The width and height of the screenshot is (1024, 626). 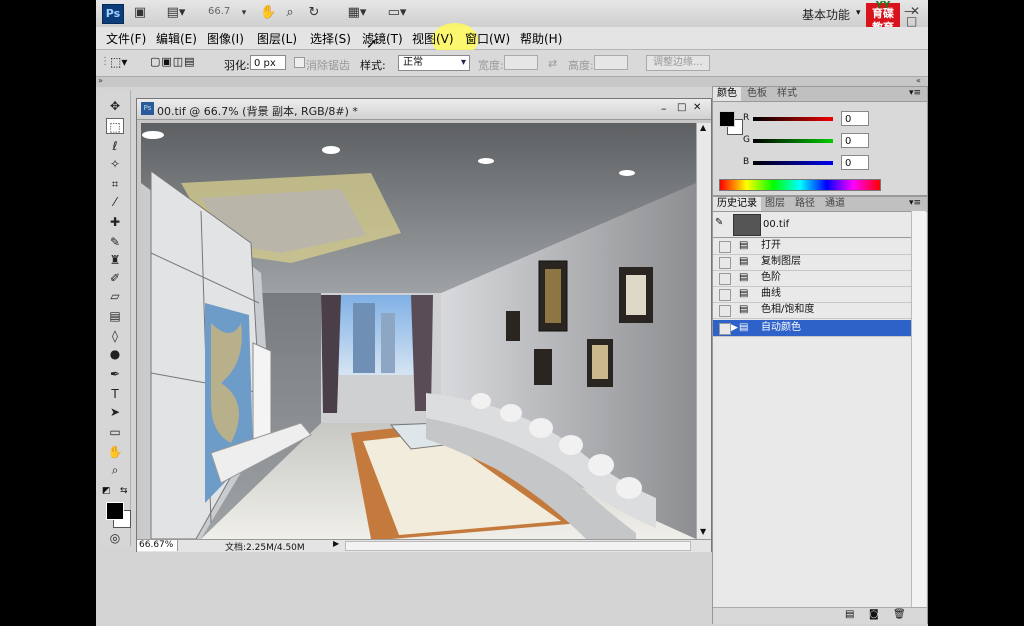 I want to click on history-brush-icon: ✐, so click(x=115, y=278).